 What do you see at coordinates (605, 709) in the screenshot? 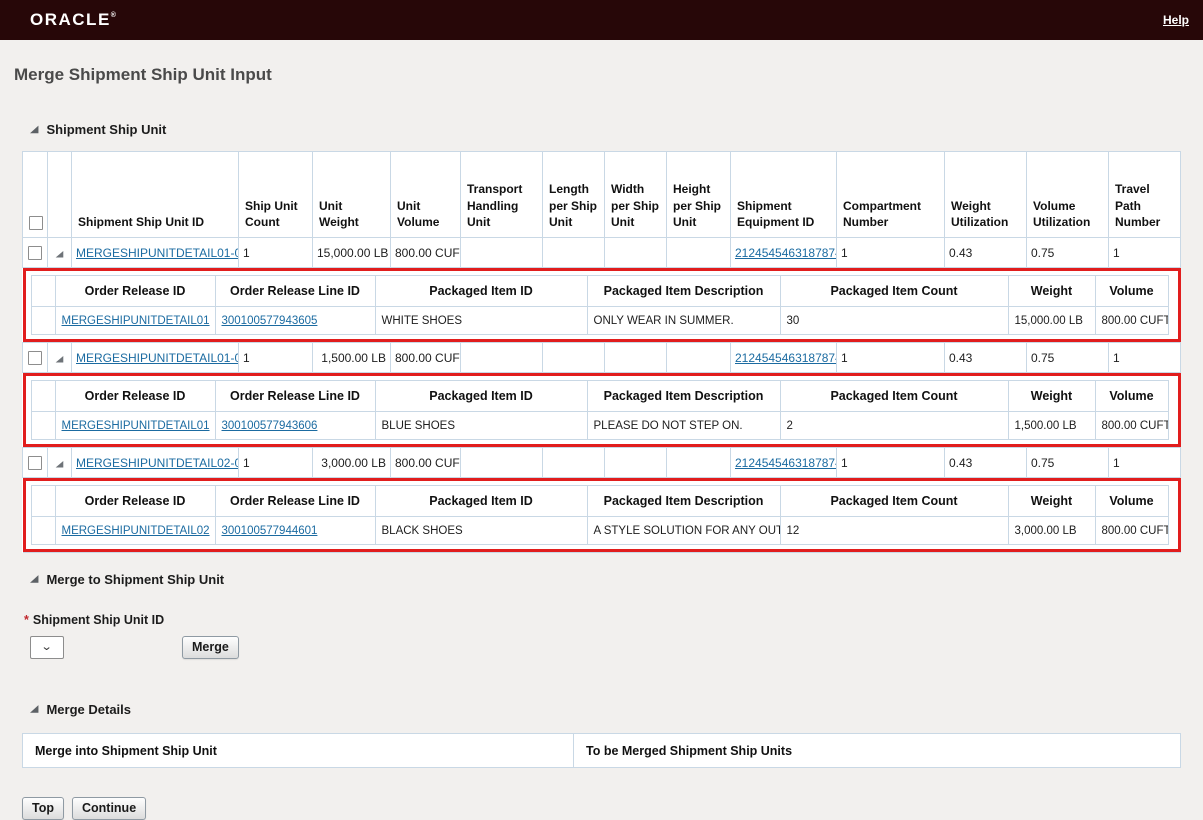
I see `section-header-merge-details: ◢ Merge Details` at bounding box center [605, 709].